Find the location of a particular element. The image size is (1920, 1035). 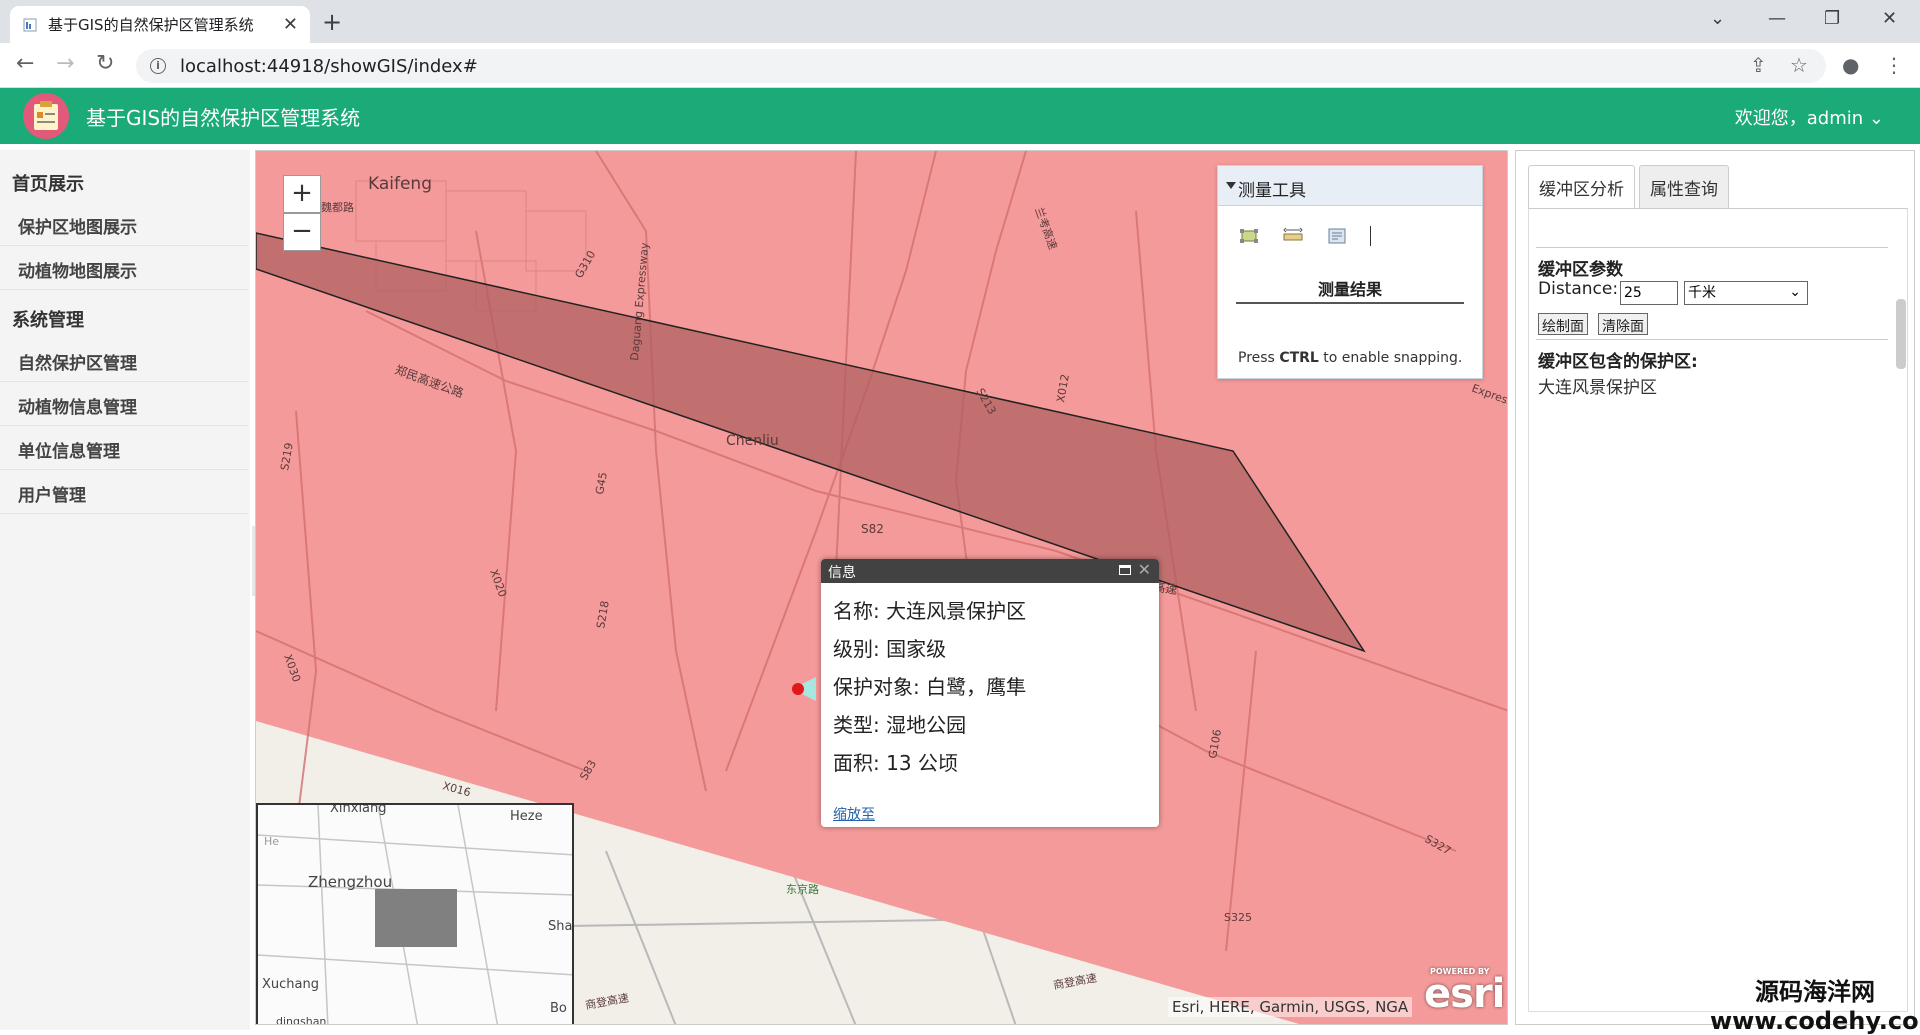

back-icon: ← is located at coordinates (25, 63).